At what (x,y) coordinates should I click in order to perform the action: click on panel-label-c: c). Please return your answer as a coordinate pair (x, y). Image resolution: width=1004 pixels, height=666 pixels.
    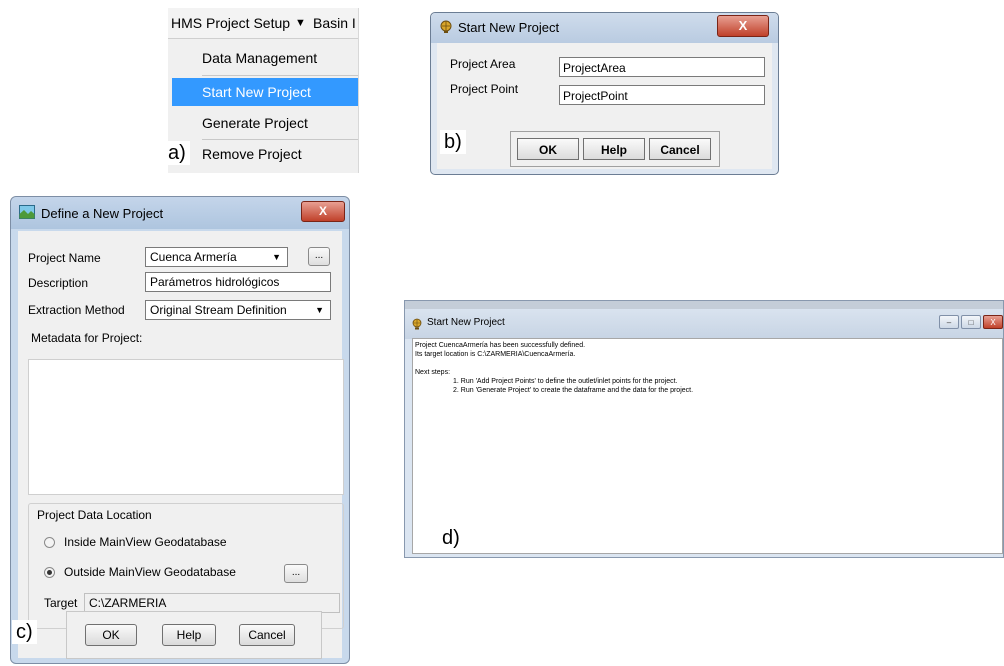
    Looking at the image, I should click on (24, 632).